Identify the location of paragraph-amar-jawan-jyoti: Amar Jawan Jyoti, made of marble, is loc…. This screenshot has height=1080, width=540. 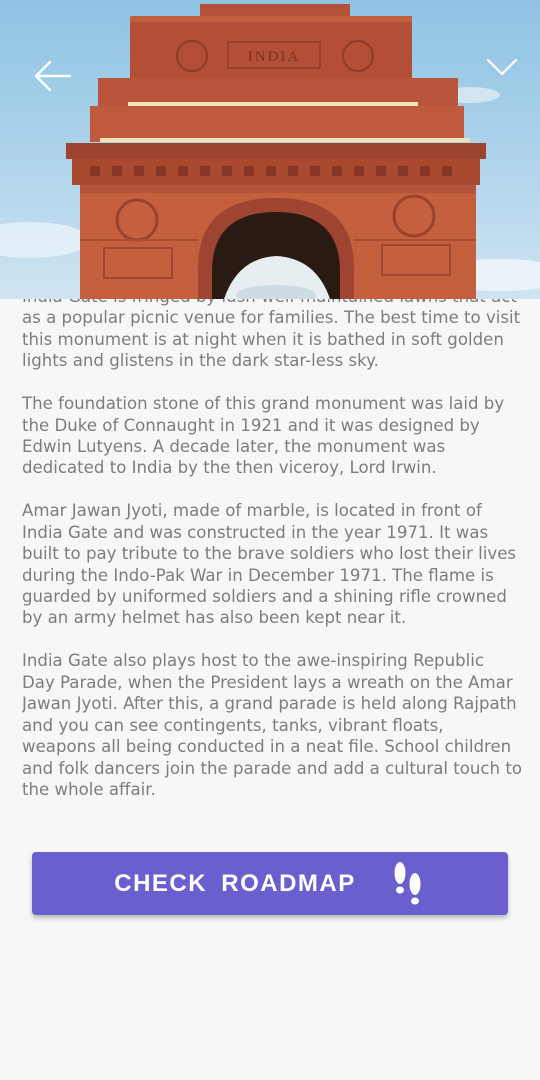
(269, 564).